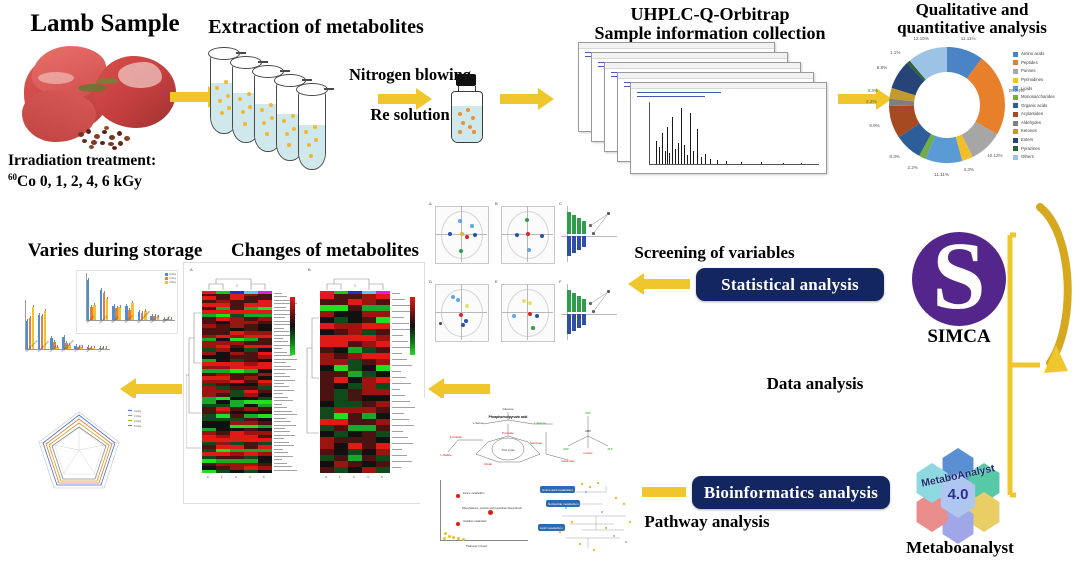 Image resolution: width=1080 pixels, height=565 pixels. Describe the element at coordinates (355, 479) in the screenshot. I see `heatmap-b-column-labels: 0 1 2 4 6` at that location.